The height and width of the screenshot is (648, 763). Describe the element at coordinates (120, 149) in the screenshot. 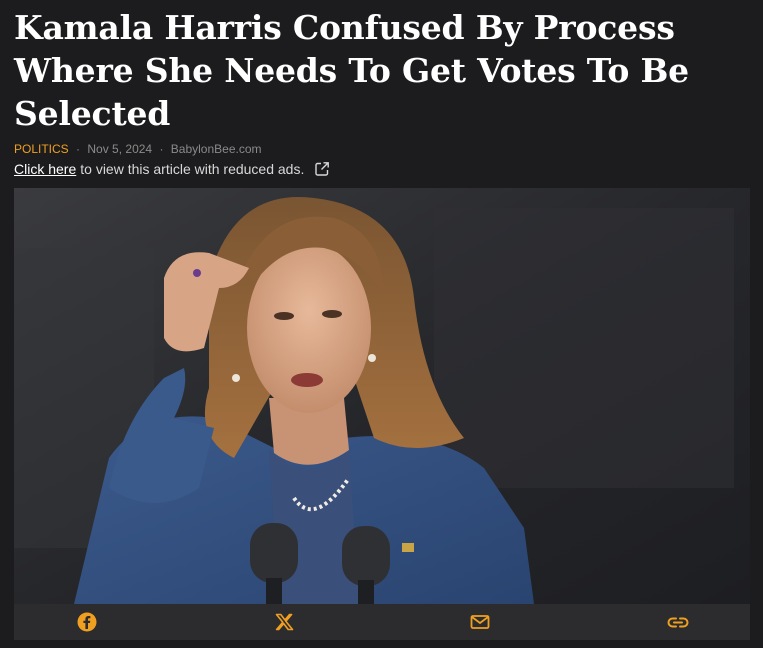

I see `article-date: Nov 5, 2024` at that location.